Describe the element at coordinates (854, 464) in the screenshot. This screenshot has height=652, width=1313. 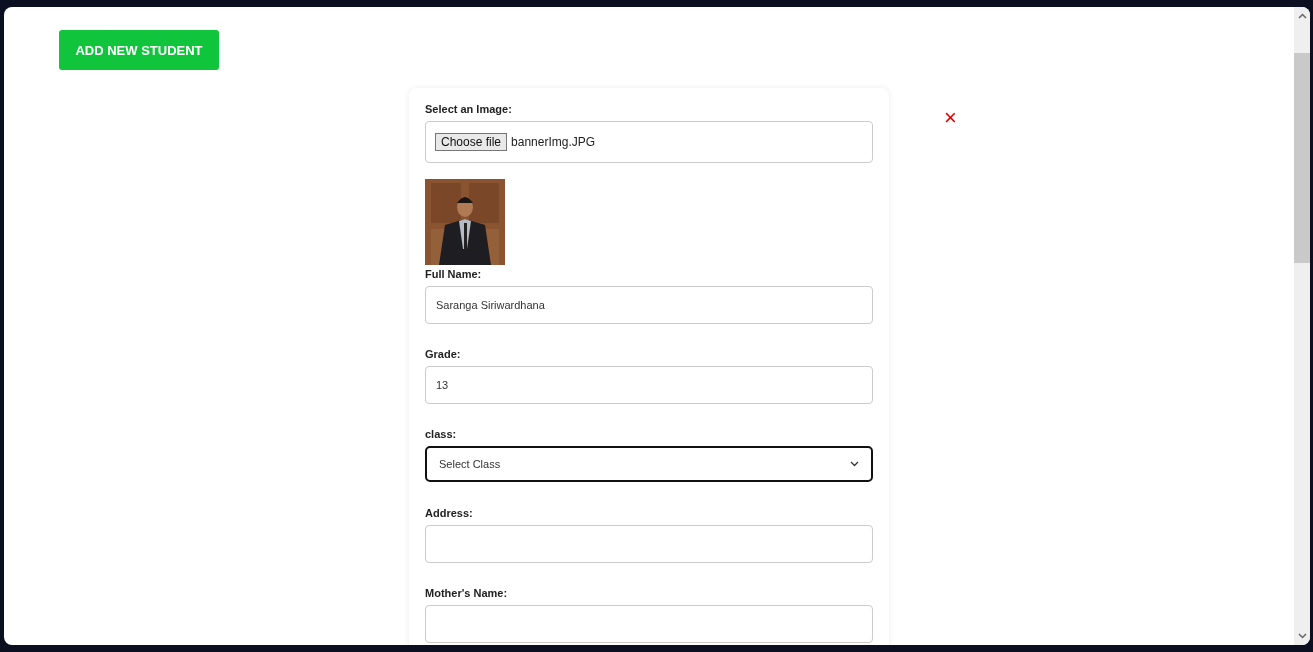
I see `chevron-down-icon` at that location.